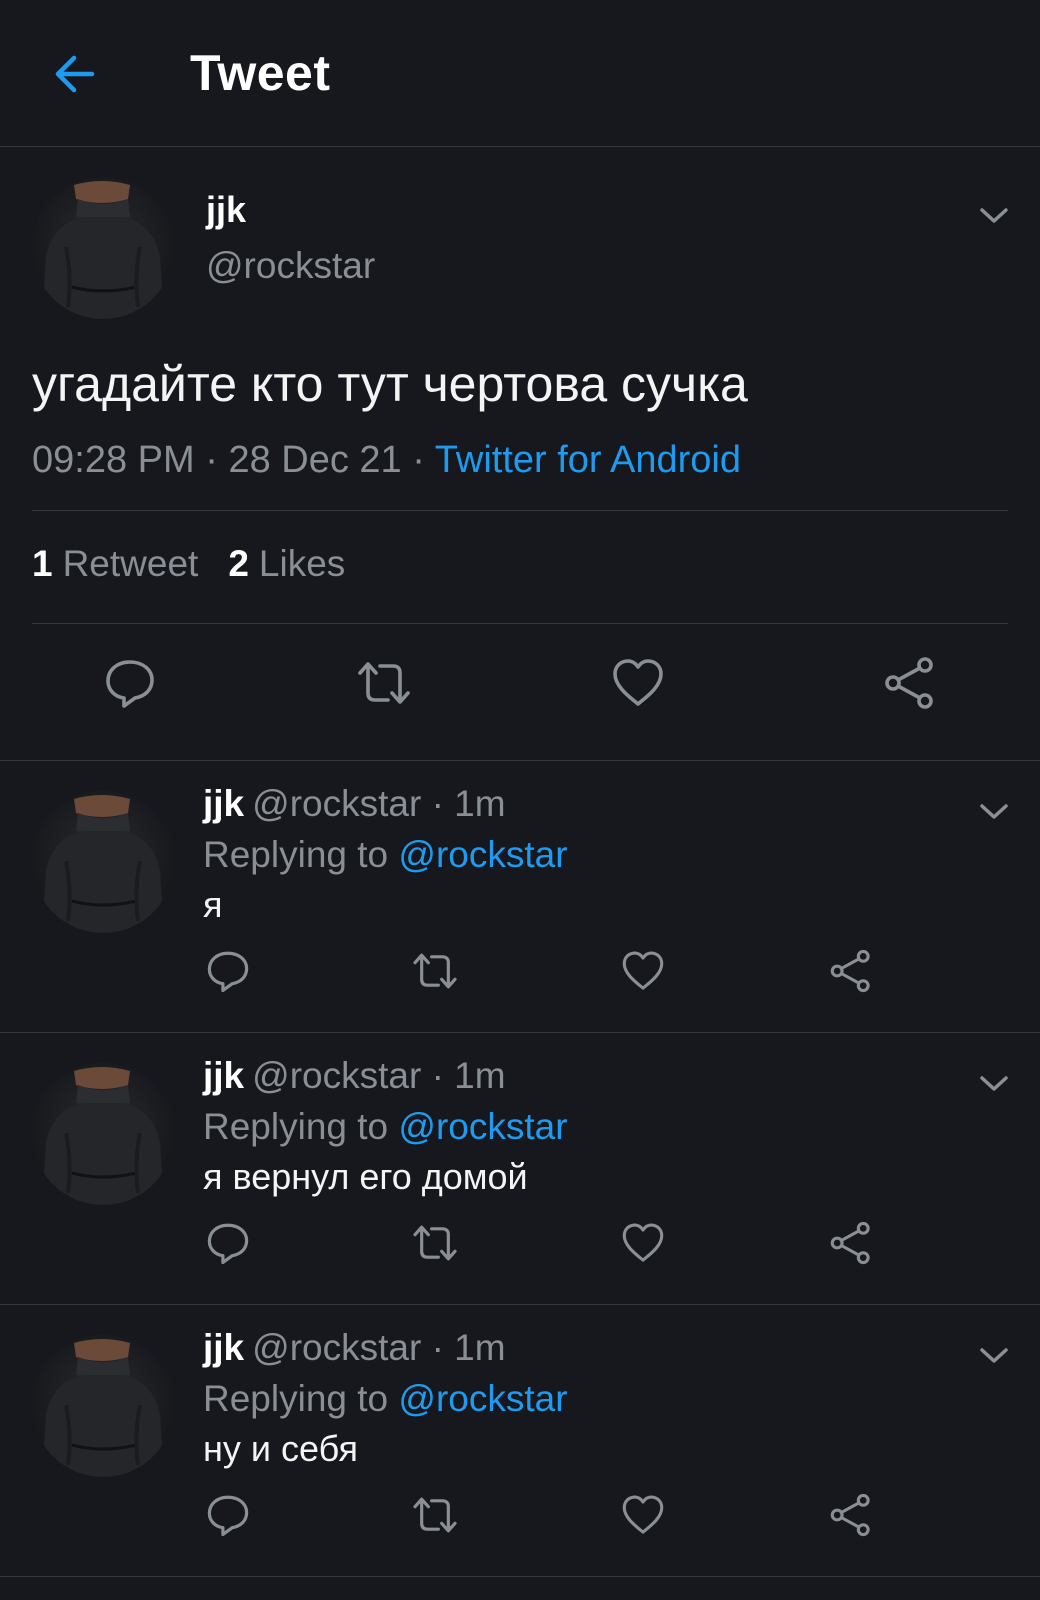 This screenshot has height=1600, width=1040. I want to click on back-button, so click(74, 74).